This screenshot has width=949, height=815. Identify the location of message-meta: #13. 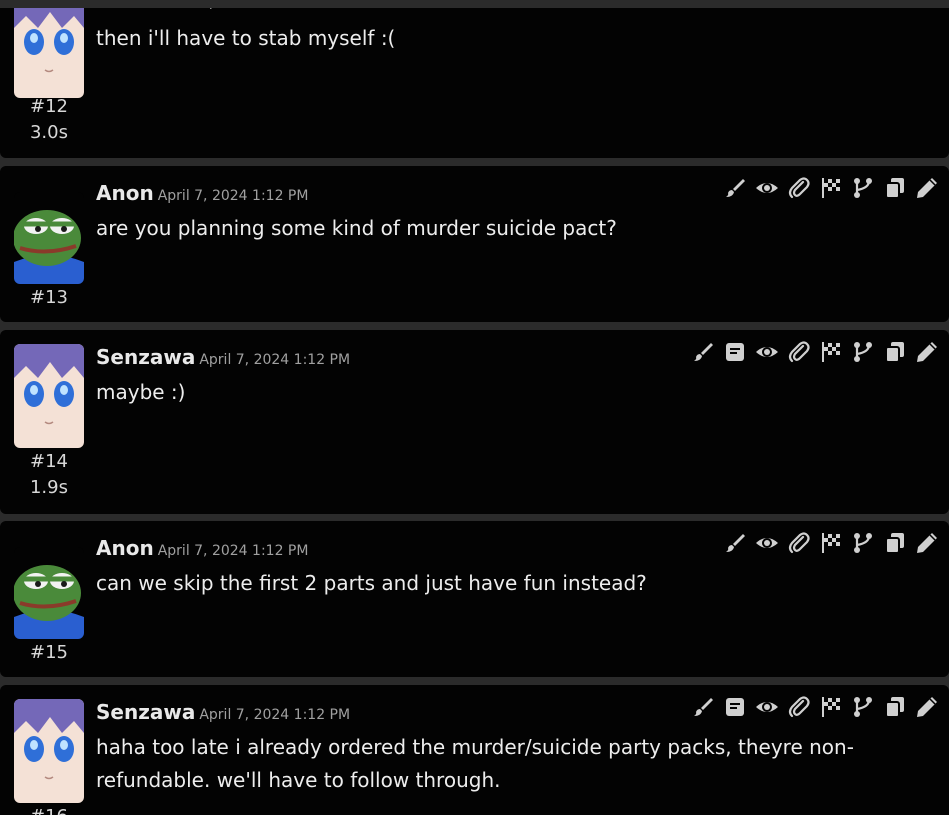
(49, 298).